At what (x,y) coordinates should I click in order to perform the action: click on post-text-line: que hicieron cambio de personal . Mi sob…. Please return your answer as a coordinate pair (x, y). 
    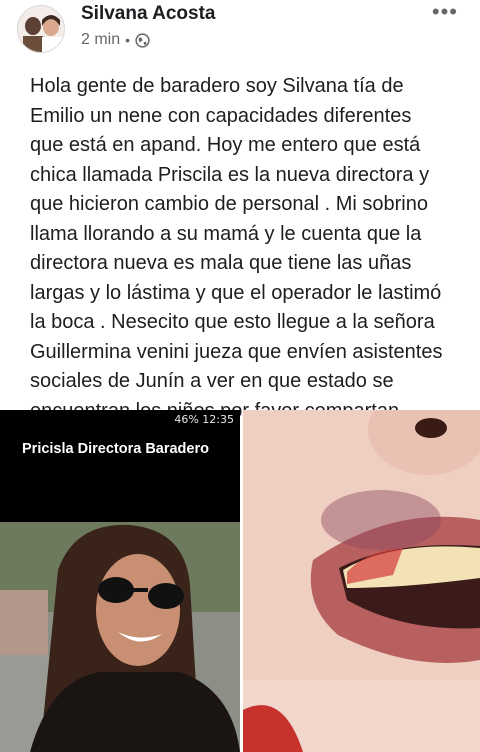
    Looking at the image, I should click on (229, 204).